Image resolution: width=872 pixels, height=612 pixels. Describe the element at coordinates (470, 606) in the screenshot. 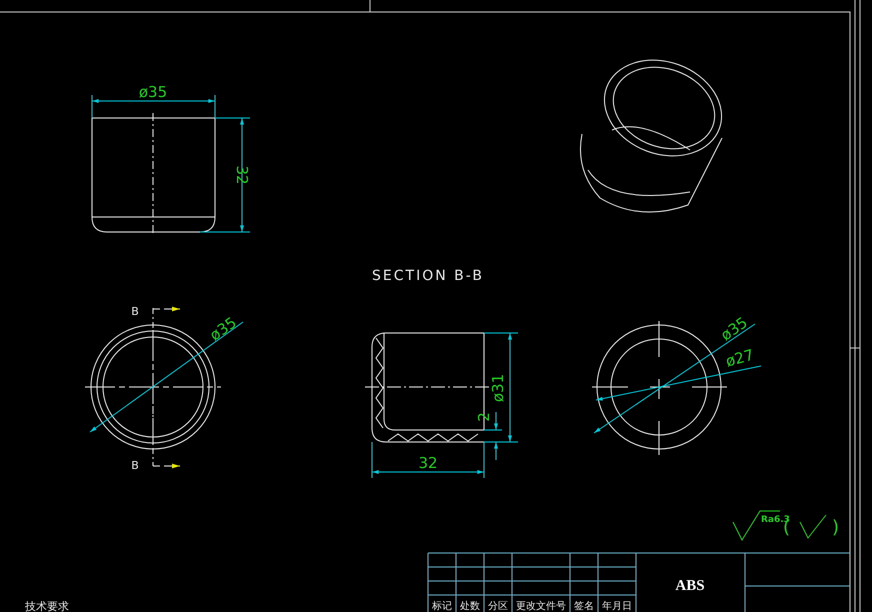

I see `title-block-header: 处数` at that location.